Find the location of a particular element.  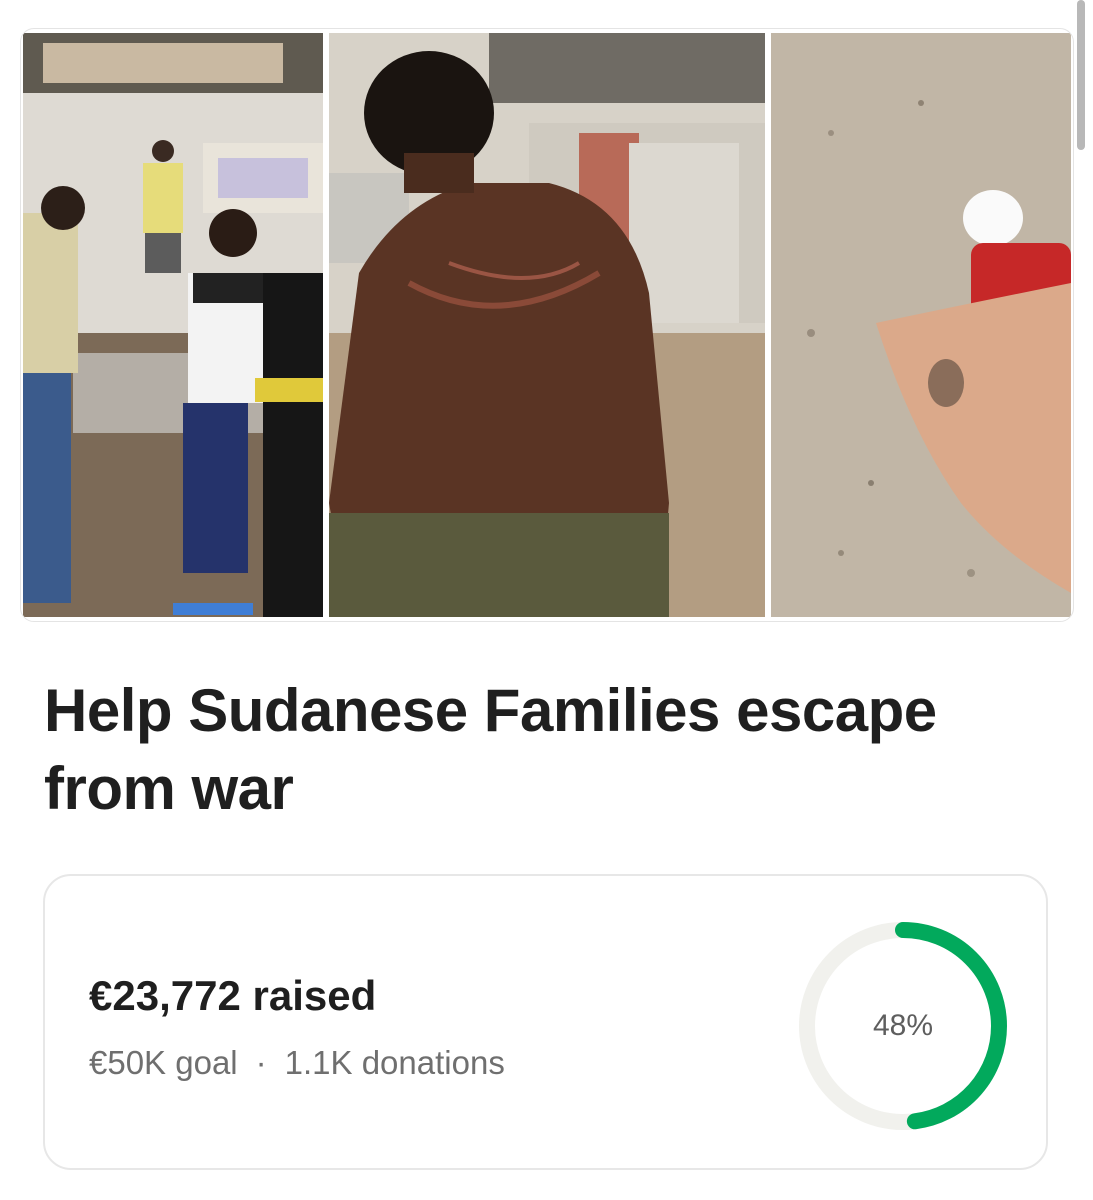

scrollbar is located at coordinates (1081, 75).